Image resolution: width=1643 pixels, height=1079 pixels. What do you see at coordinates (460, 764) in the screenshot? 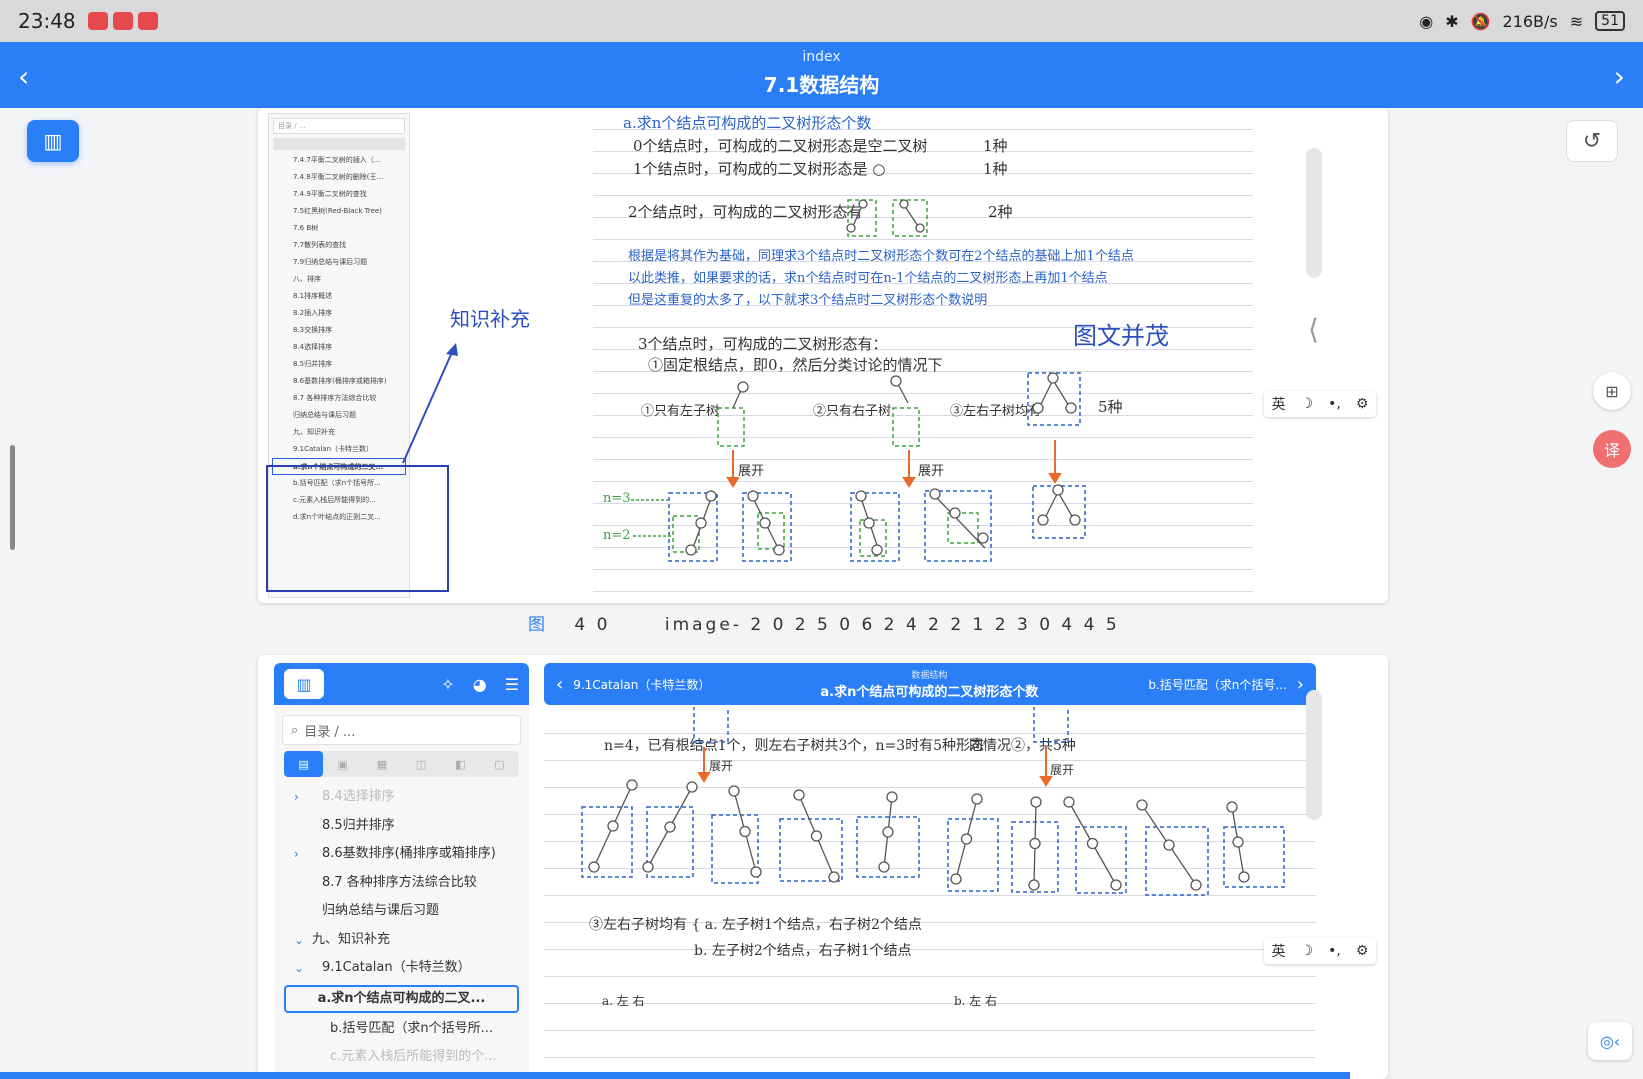
I see `tab-split-icon: ◧` at bounding box center [460, 764].